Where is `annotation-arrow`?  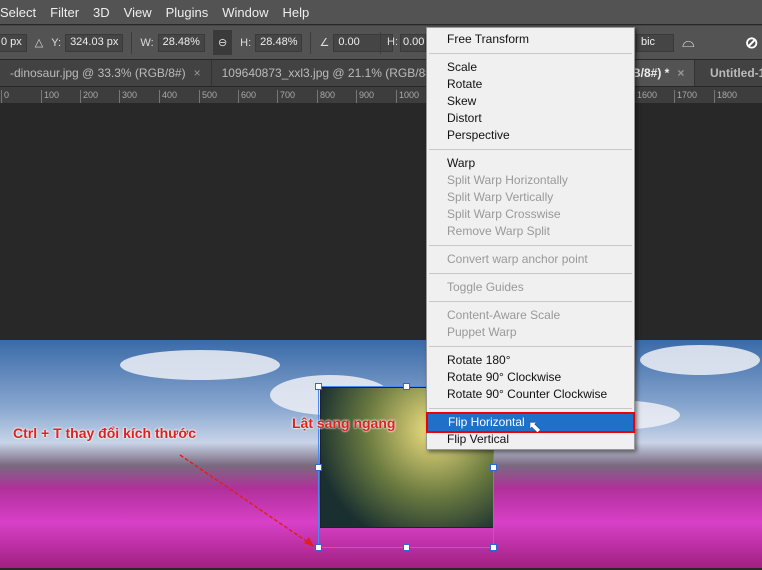
annotation-arrow is located at coordinates (246, 500).